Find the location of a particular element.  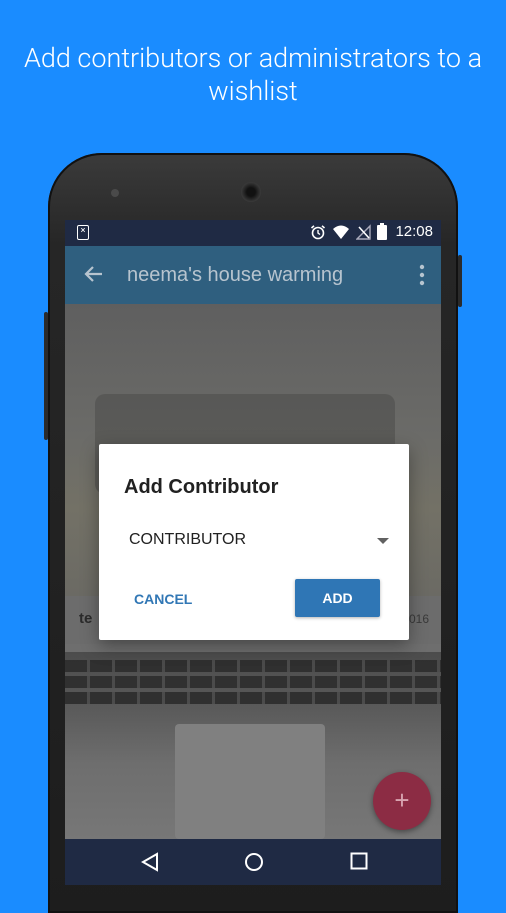

back-triangle-icon is located at coordinates (150, 862).